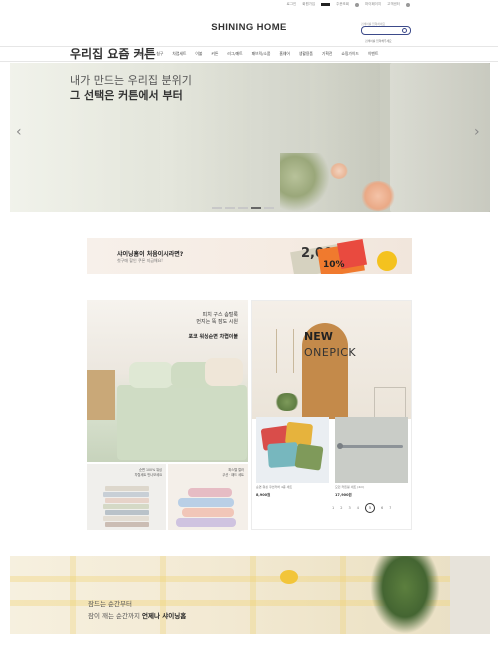  I want to click on onepick-pagination: 1 2 3 4 5 6 7, so click(361, 508).